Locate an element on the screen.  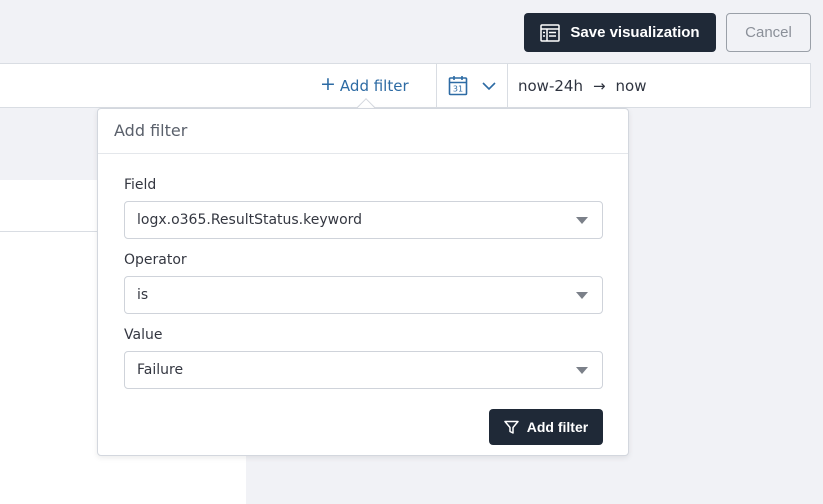
operator-select: is is located at coordinates (363, 295).